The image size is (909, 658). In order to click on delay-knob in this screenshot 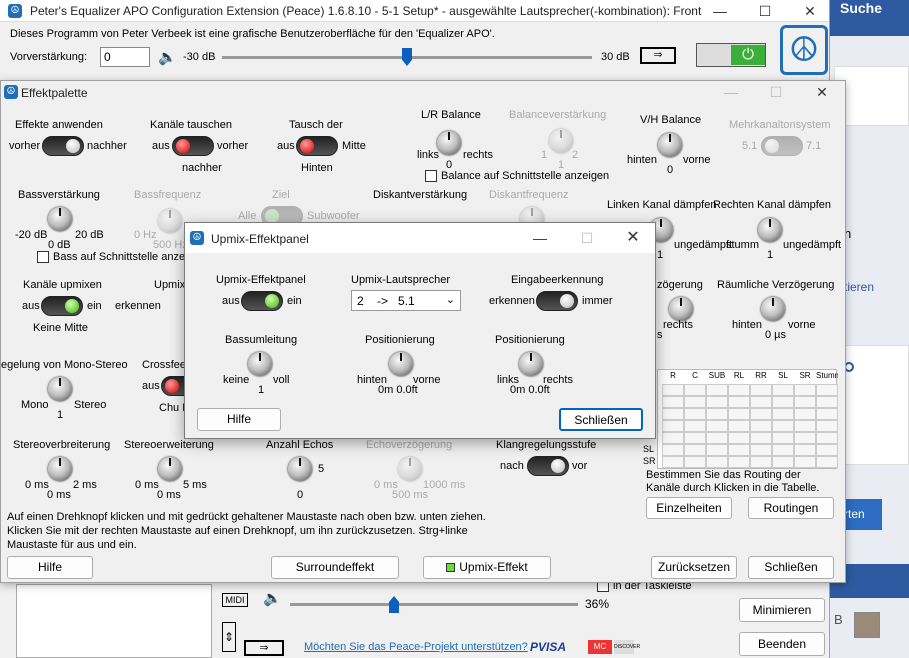, I will do `click(681, 309)`.